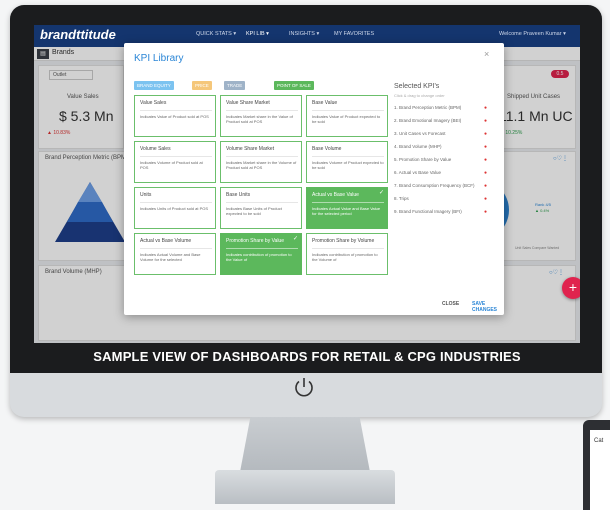 Image resolution: width=610 pixels, height=510 pixels. What do you see at coordinates (532, 34) in the screenshot?
I see `user-menu: Welcome Praveen Kumar ▾` at bounding box center [532, 34].